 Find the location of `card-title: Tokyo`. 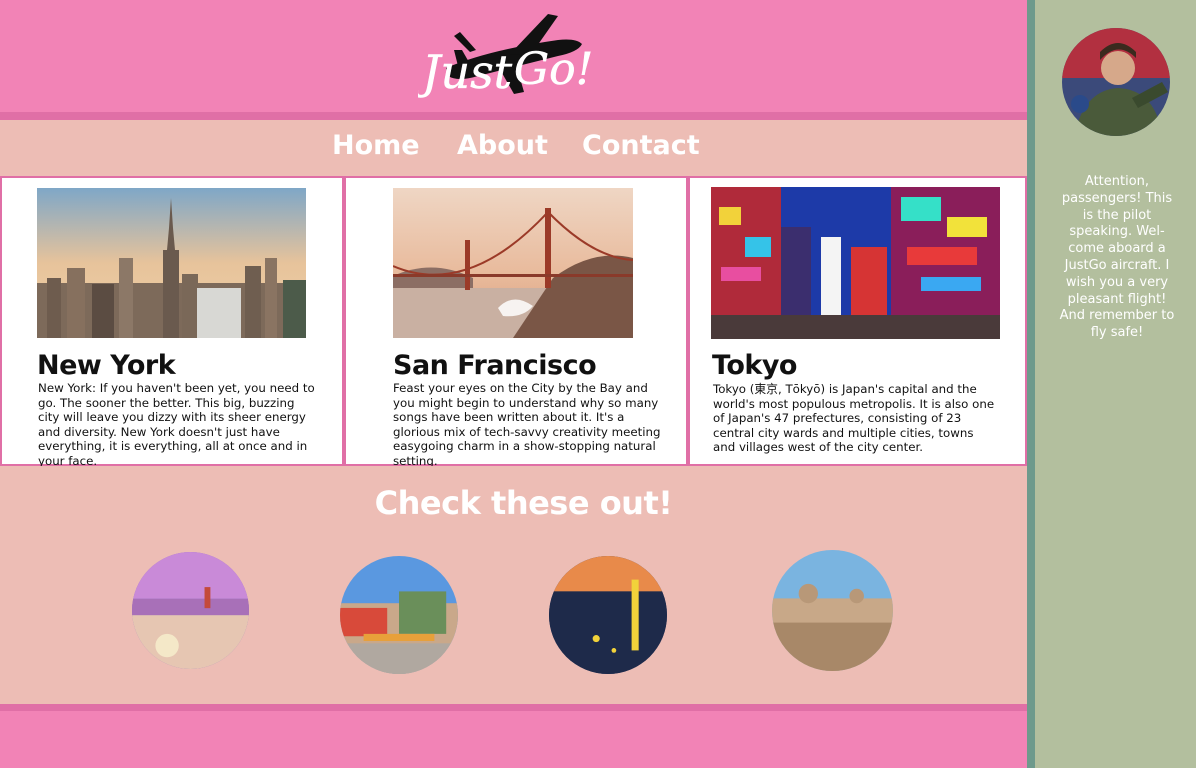

card-title: Tokyo is located at coordinates (755, 365).